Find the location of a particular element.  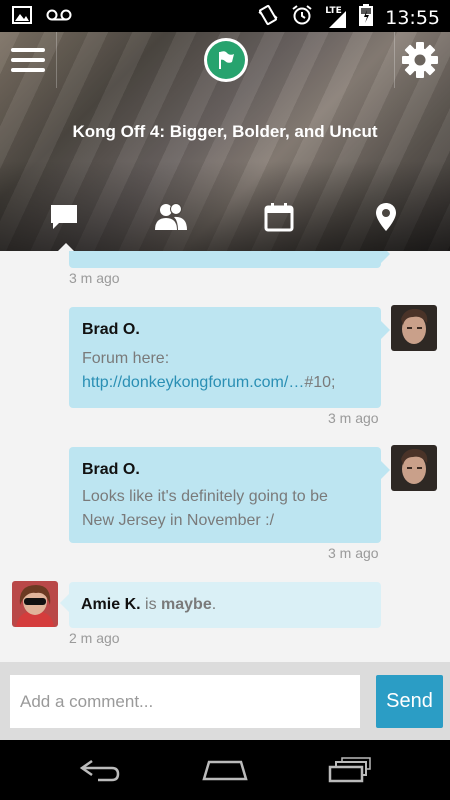

location-pin-icon is located at coordinates (386, 217).